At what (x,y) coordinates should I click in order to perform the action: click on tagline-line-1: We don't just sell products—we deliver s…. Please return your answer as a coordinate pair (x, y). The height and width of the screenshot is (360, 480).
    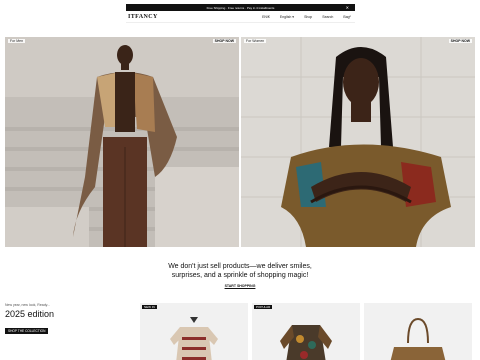
    Looking at the image, I should click on (240, 266).